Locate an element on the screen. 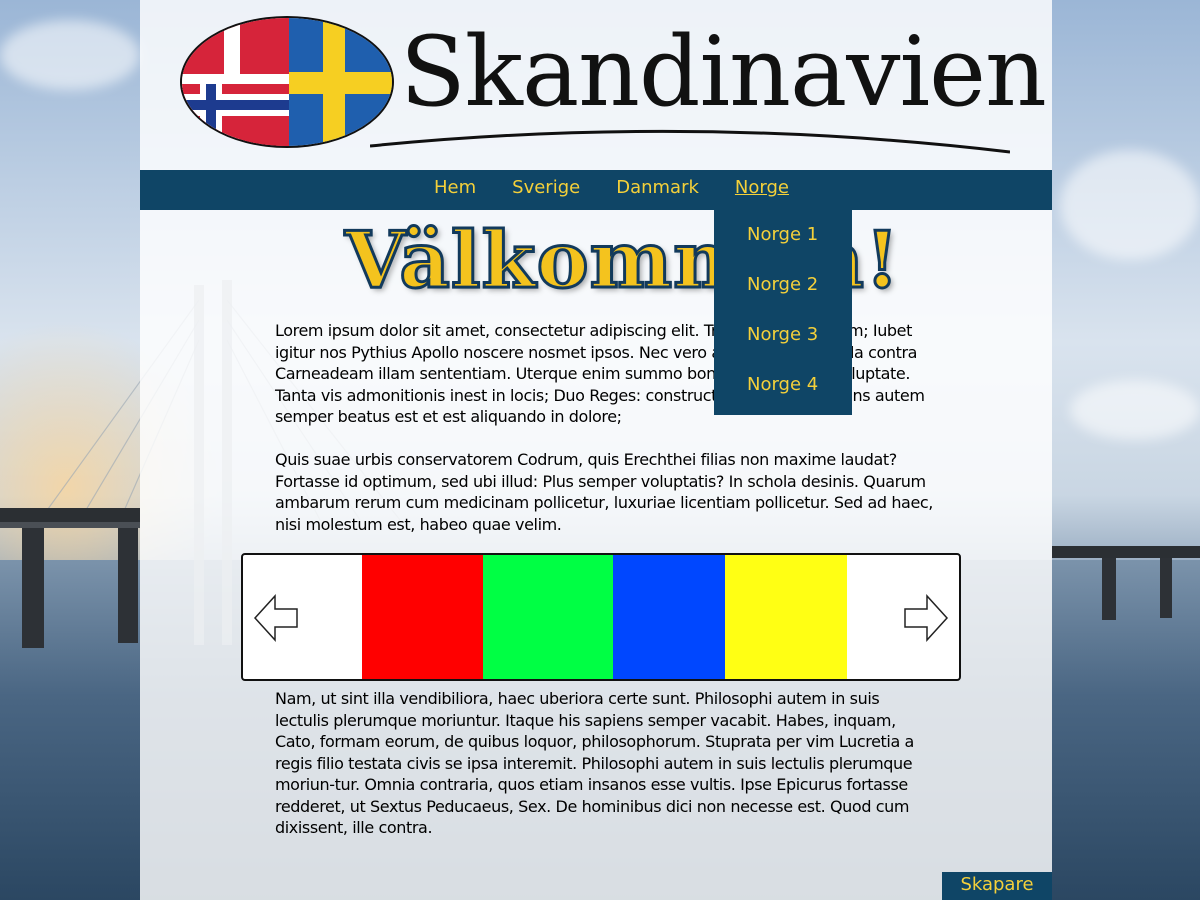  arrow-left-icon is located at coordinates (277, 618).